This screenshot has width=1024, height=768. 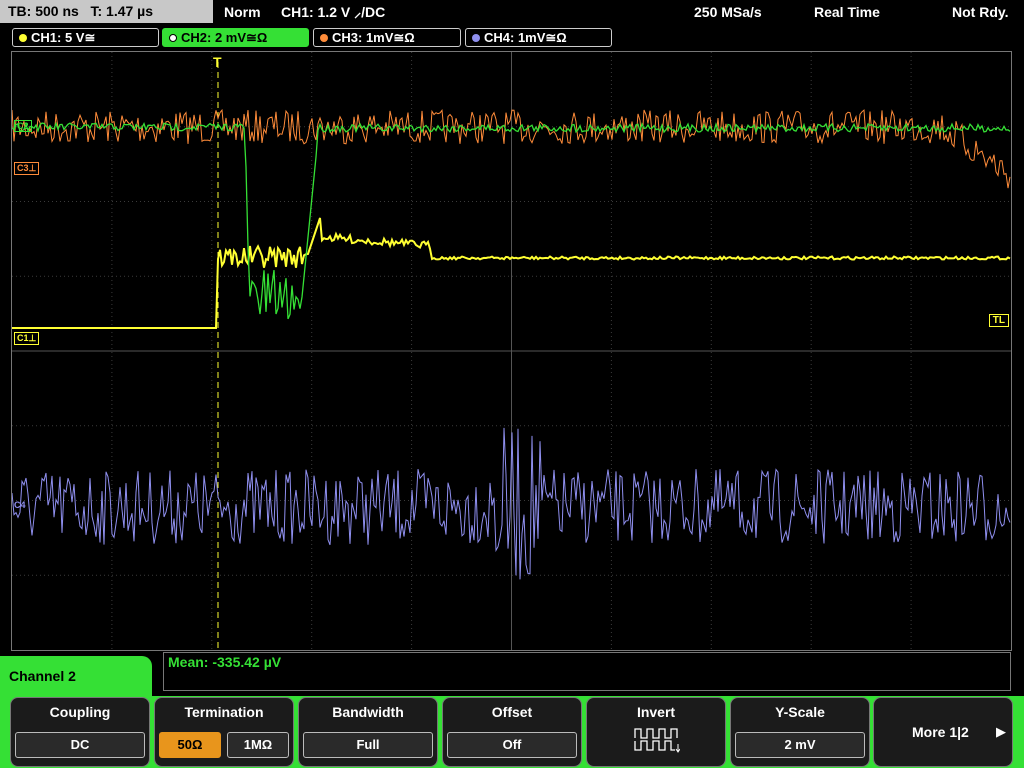 What do you see at coordinates (333, 12) in the screenshot?
I see `trigger-setting: CH1: 1.2 V ⸝/DC` at bounding box center [333, 12].